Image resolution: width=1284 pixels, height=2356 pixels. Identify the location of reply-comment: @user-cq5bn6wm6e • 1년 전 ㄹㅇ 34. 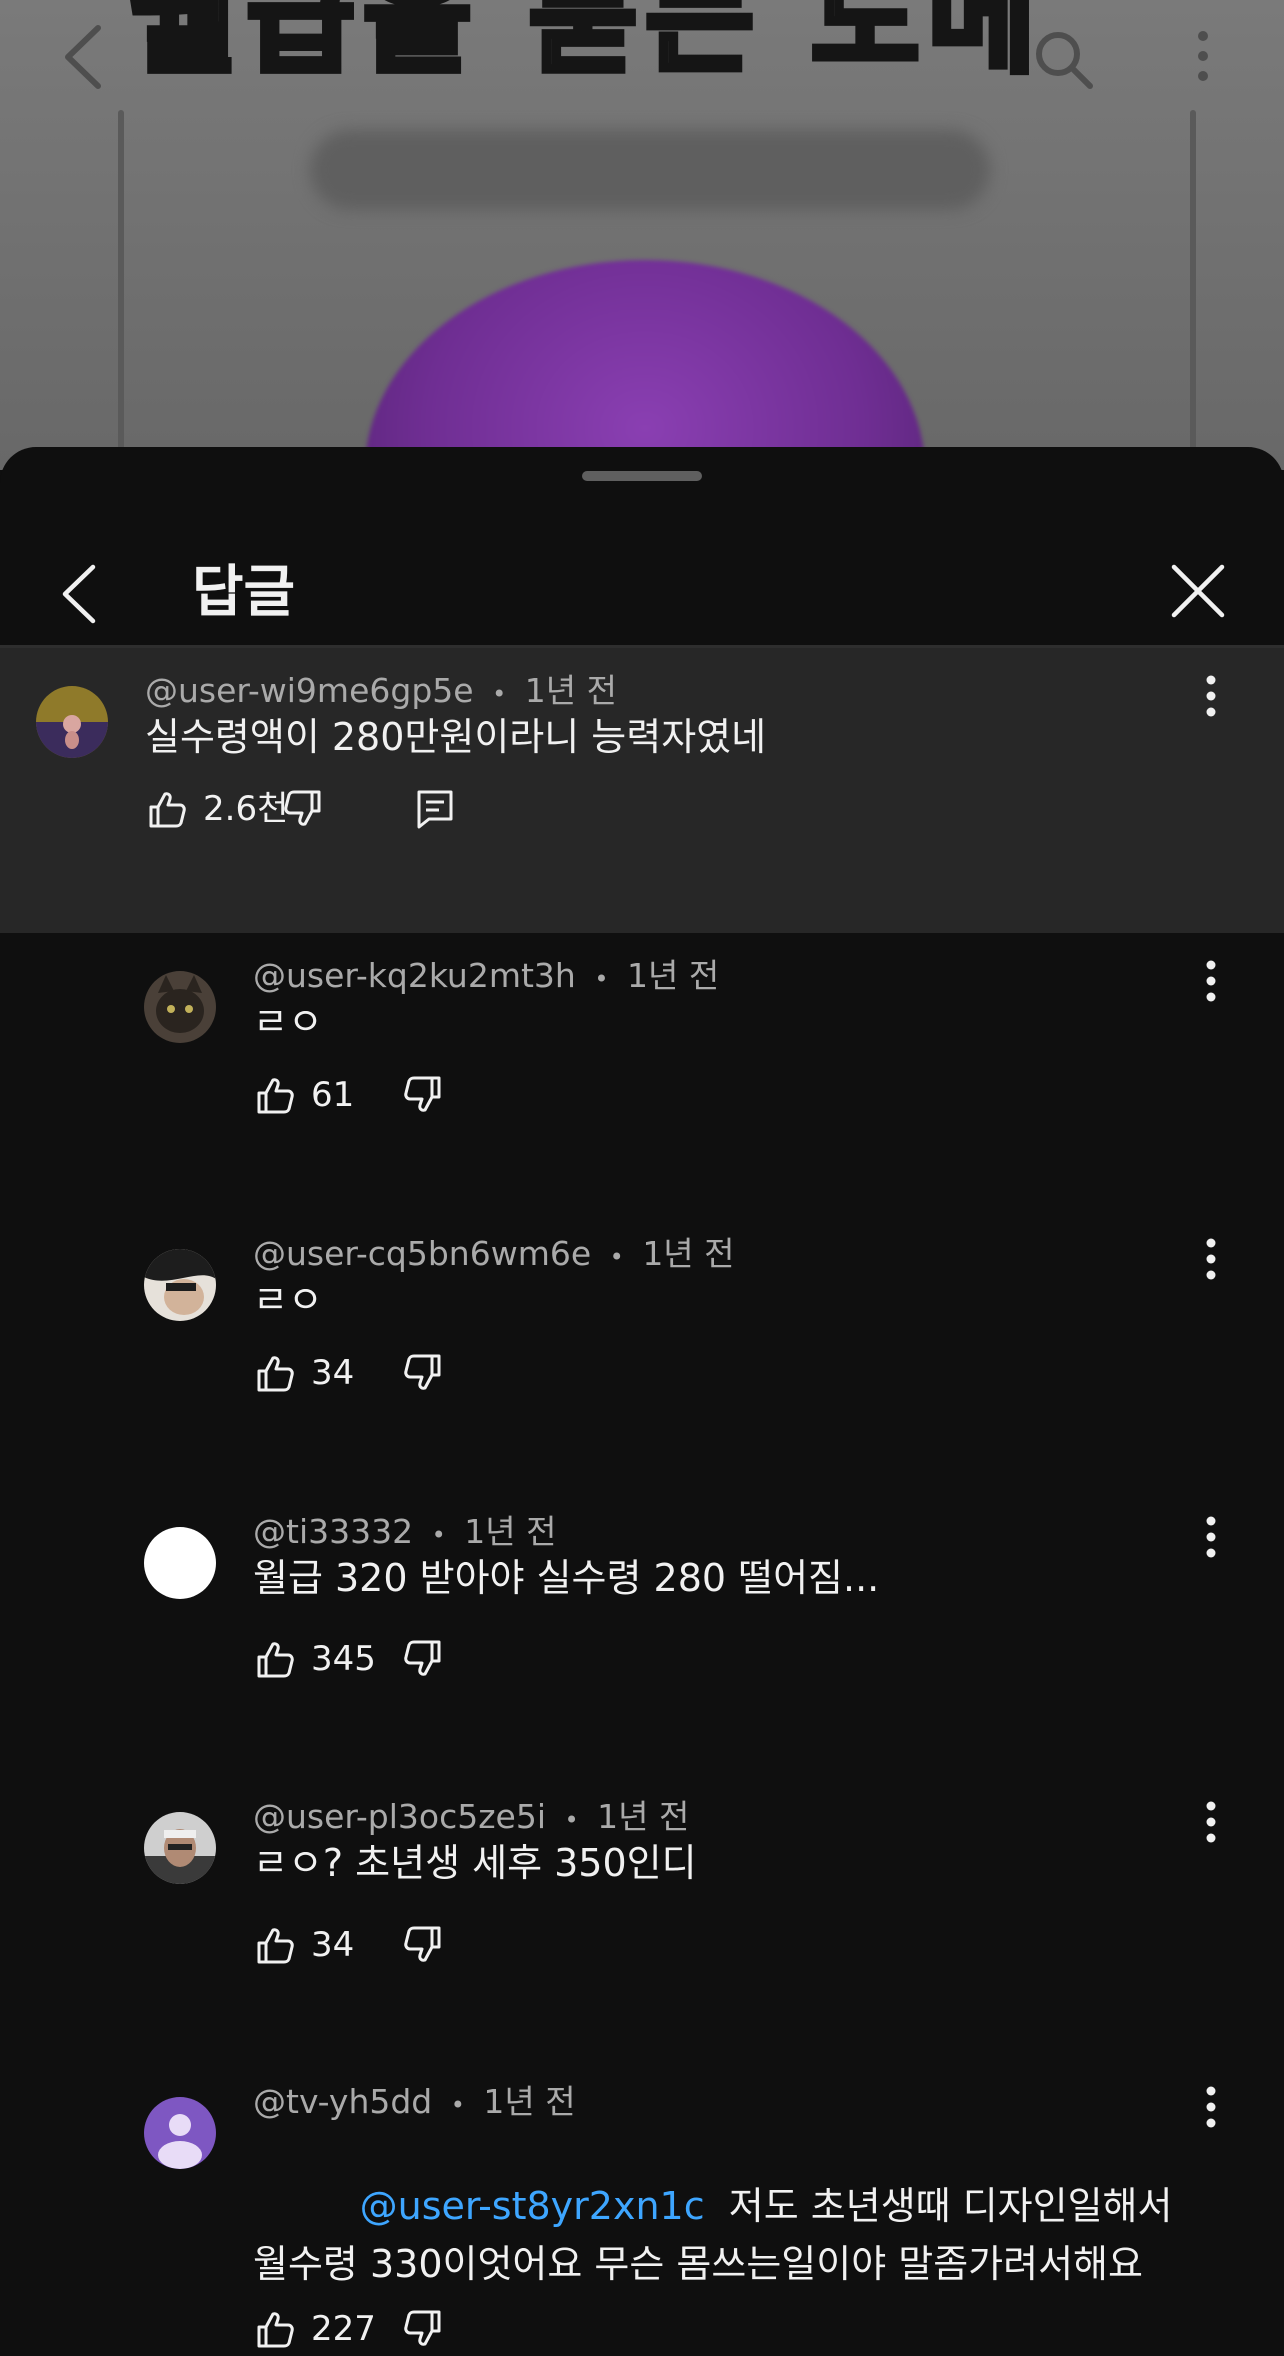
(642, 1353).